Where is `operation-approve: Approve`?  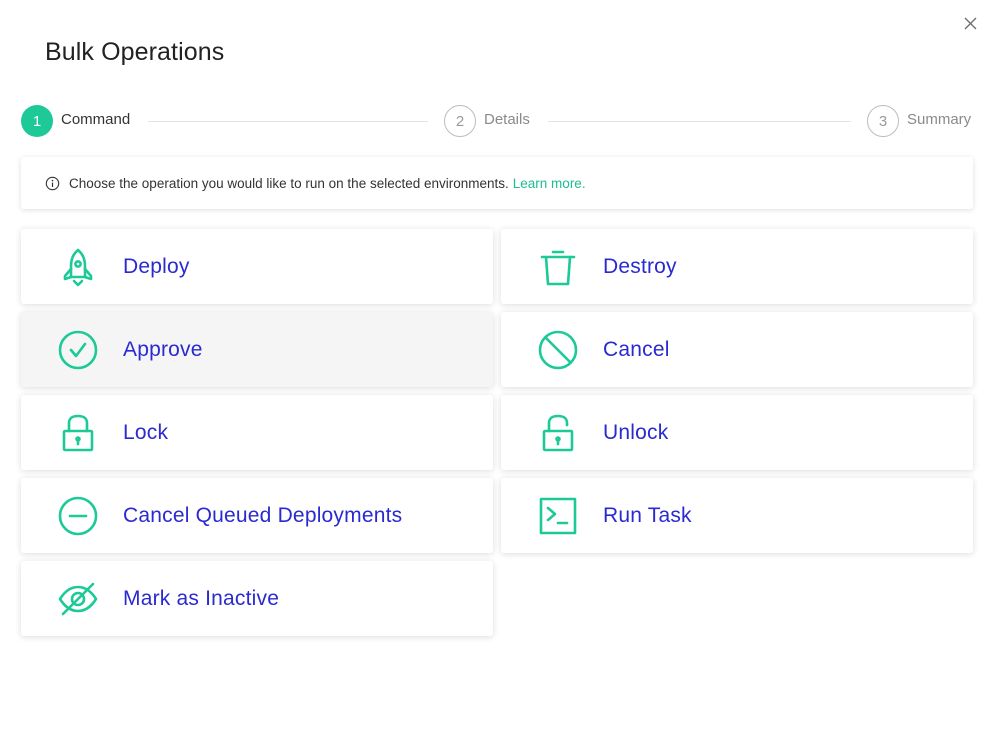
operation-approve: Approve is located at coordinates (257, 349).